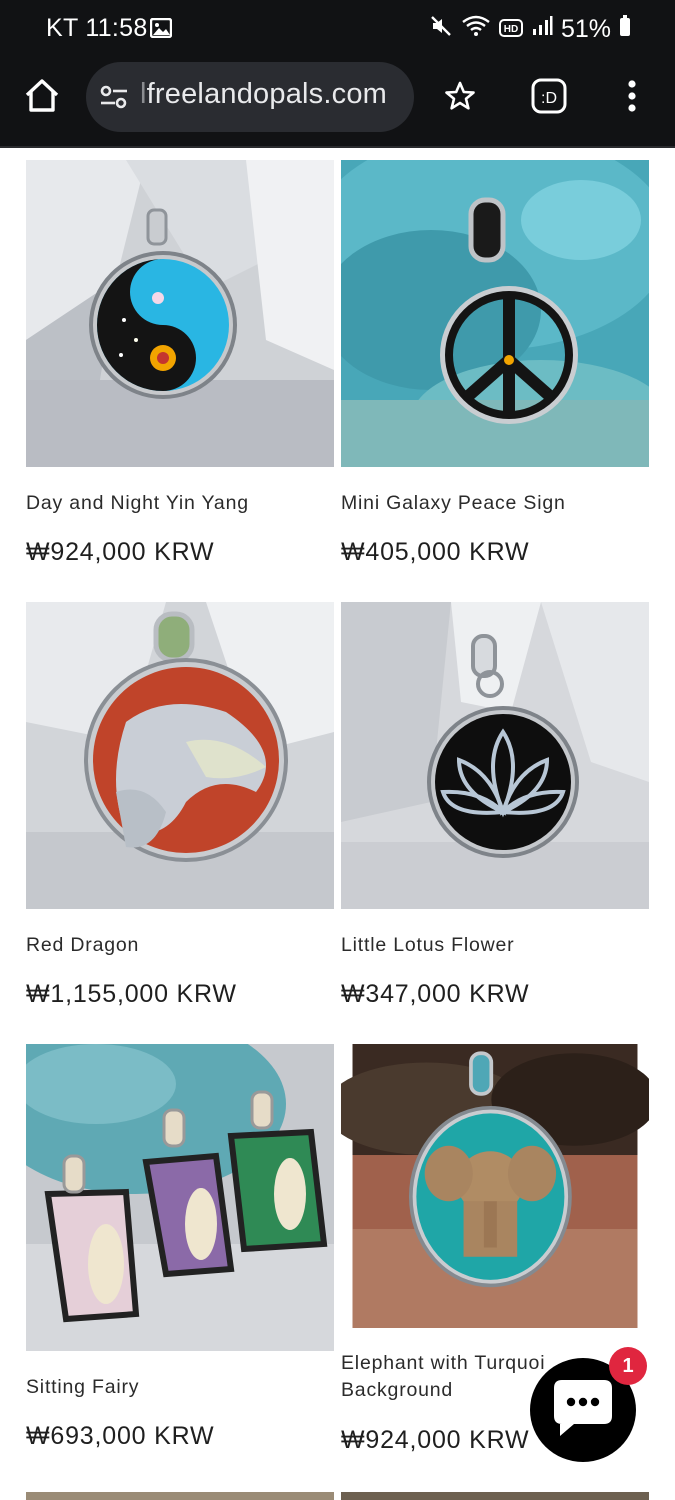 The width and height of the screenshot is (675, 1500). I want to click on product-card: Mini Galaxy Peace Sign ₩405,000 KRW, so click(495, 363).